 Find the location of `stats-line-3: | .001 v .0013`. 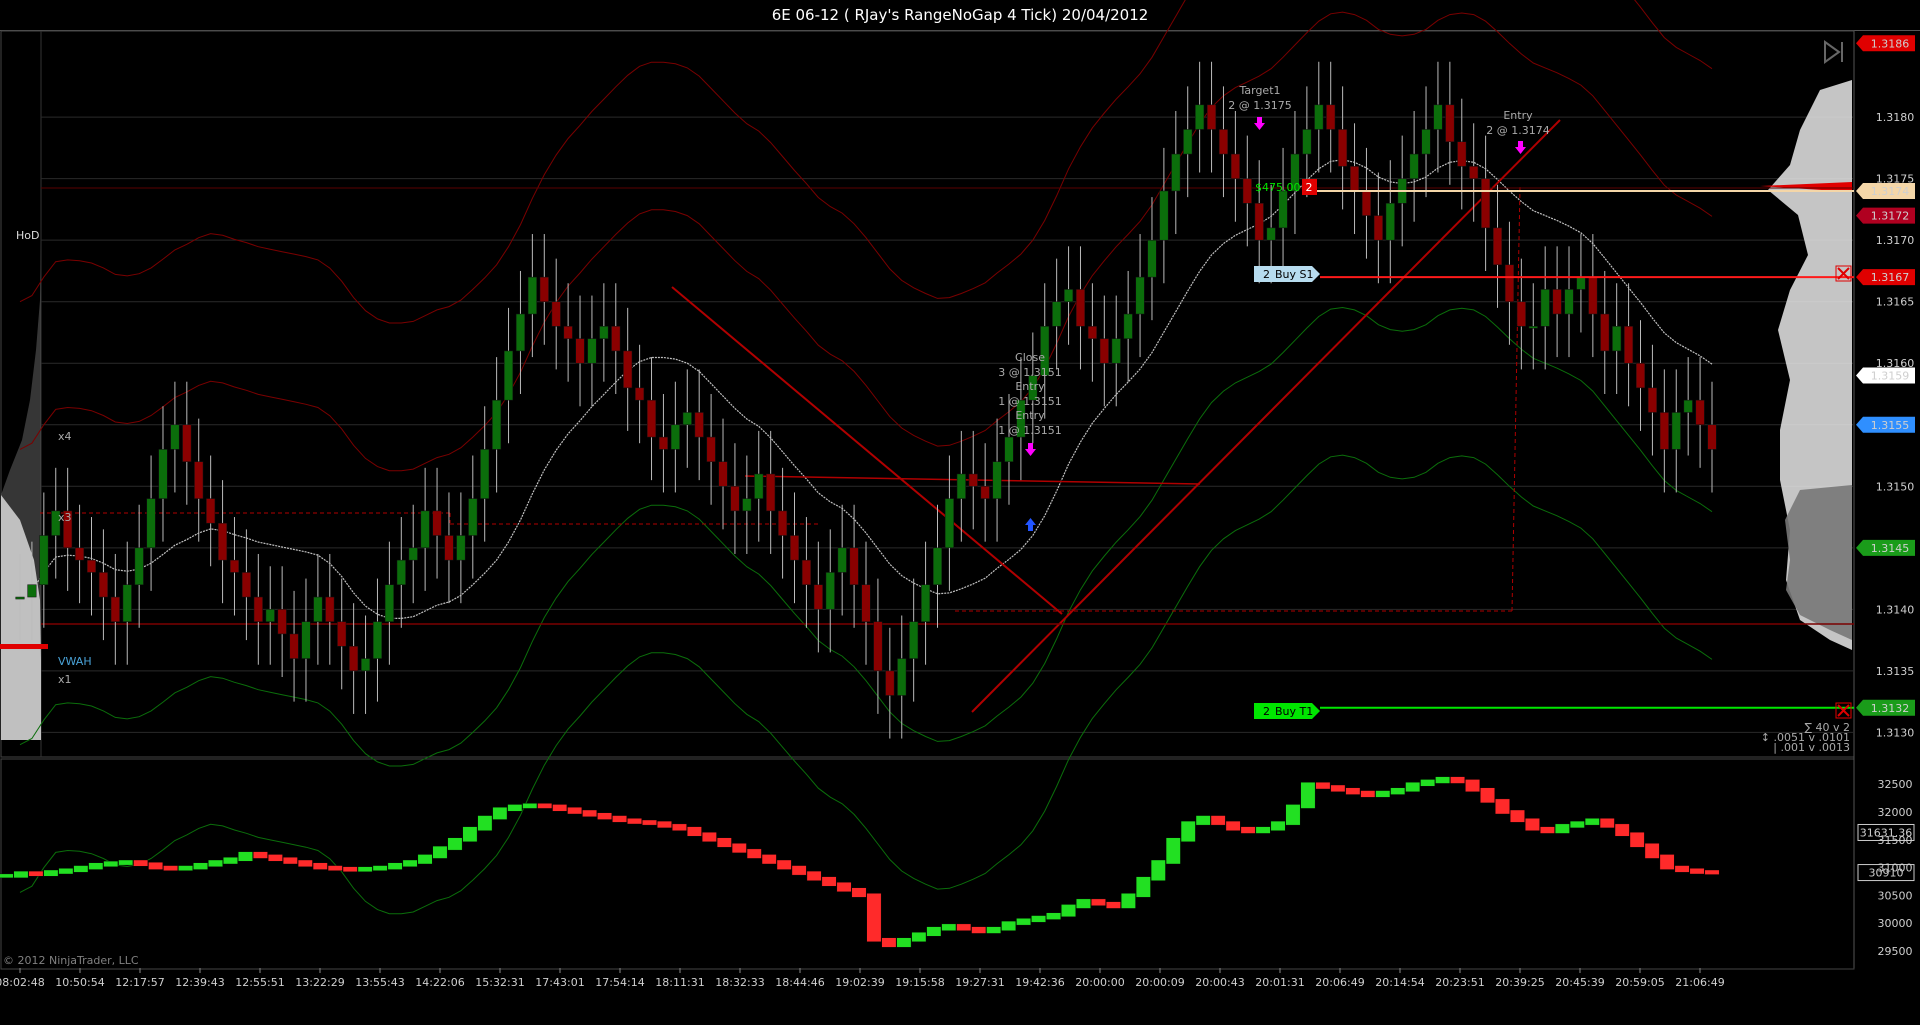

stats-line-3: | .001 v .0013 is located at coordinates (1811, 747).